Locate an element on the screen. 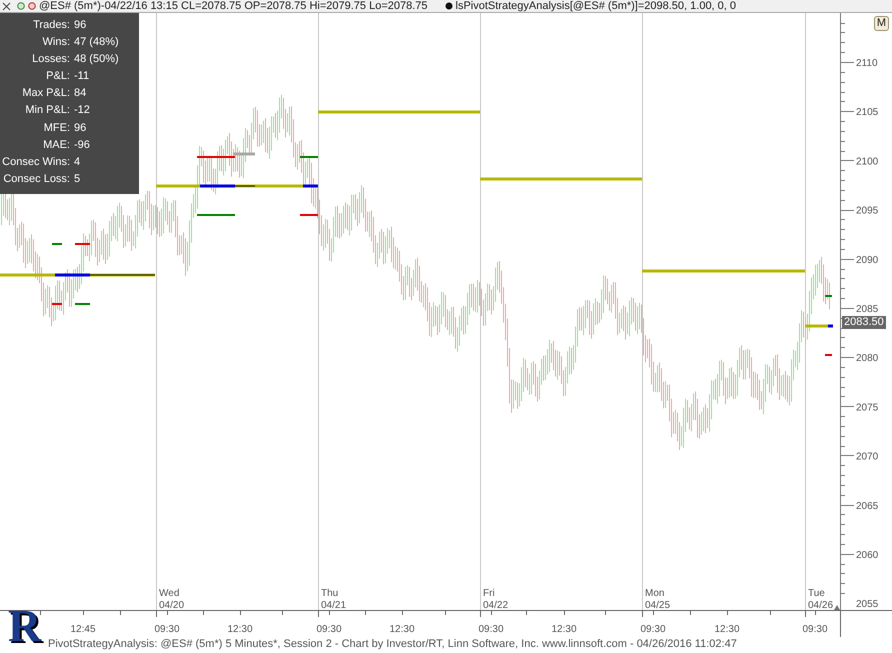 The width and height of the screenshot is (892, 653). price-axis-label: 2080 is located at coordinates (867, 358).